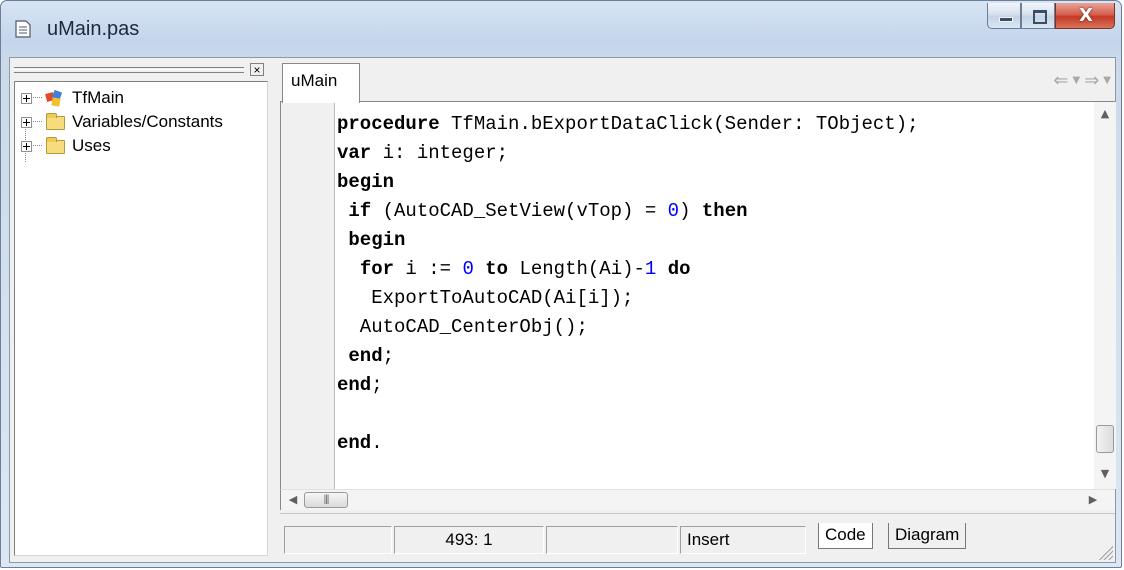 The height and width of the screenshot is (570, 1124). I want to click on status-bar: 493: 1 Insert Code Diagram, so click(697, 537).